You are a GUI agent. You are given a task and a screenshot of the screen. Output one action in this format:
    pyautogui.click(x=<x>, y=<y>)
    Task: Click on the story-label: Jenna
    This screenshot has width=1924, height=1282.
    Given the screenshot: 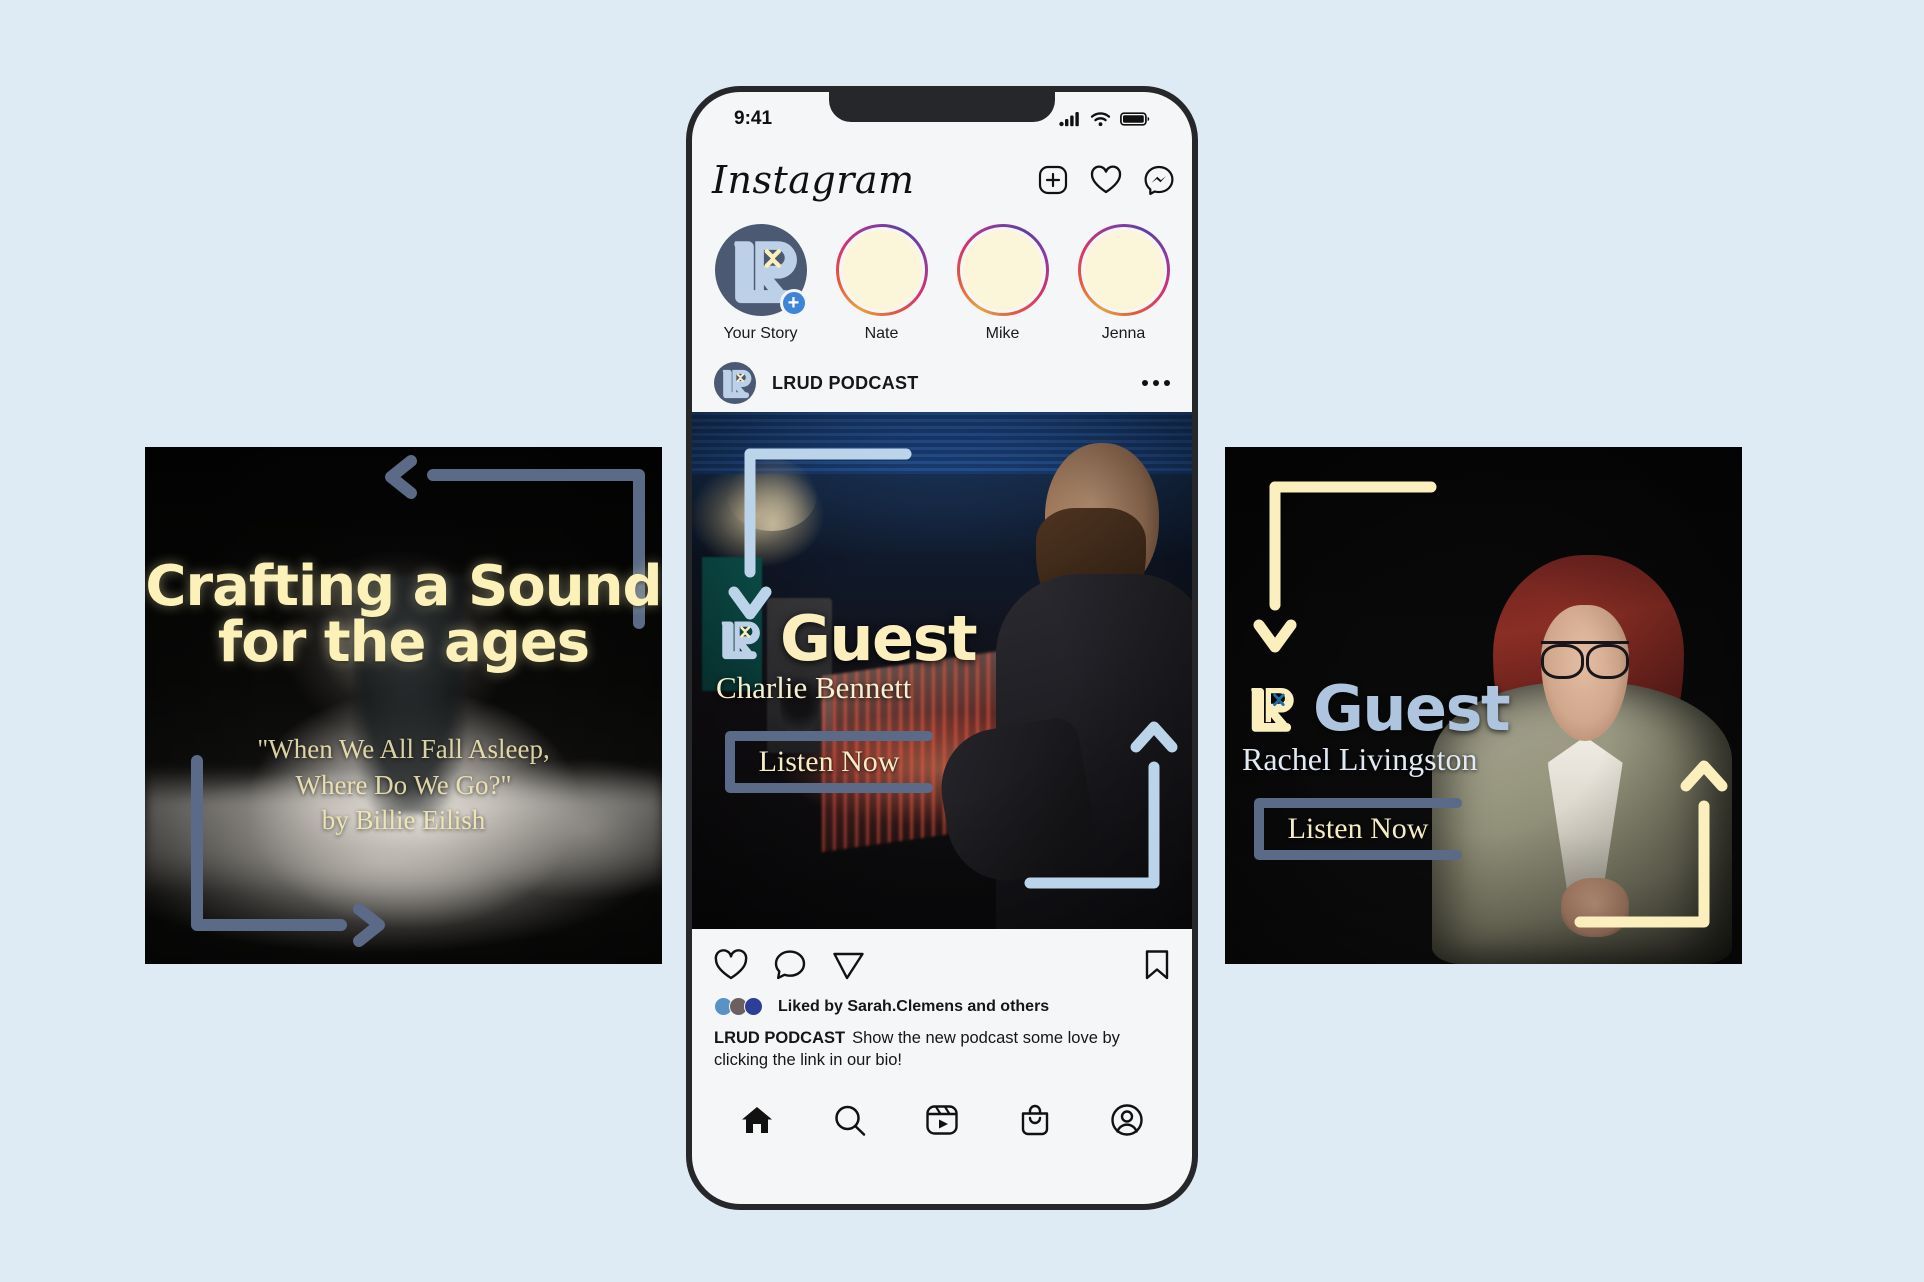 What is the action you would take?
    pyautogui.click(x=1123, y=333)
    